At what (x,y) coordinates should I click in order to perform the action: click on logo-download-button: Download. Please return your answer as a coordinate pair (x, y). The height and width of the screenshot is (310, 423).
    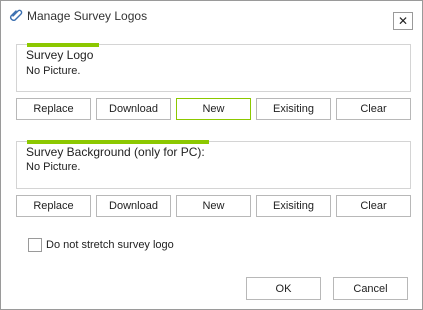
    Looking at the image, I should click on (133, 109).